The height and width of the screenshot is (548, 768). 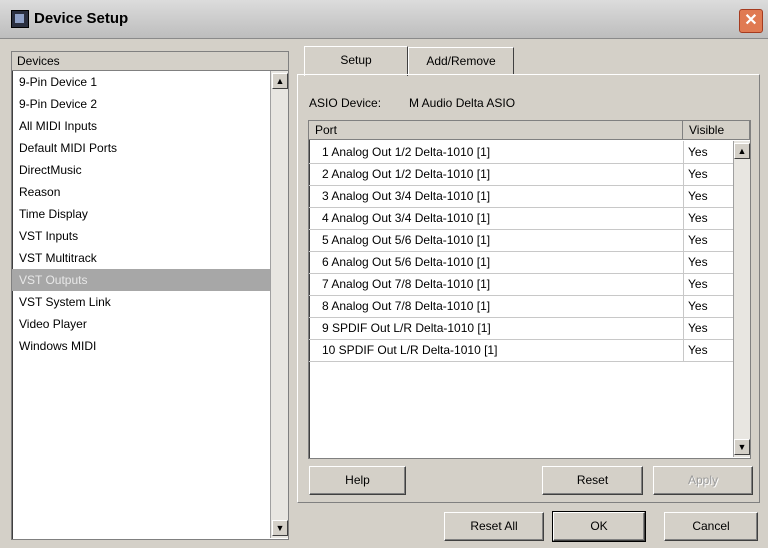 I want to click on window-title: Device Setup, so click(x=81, y=18).